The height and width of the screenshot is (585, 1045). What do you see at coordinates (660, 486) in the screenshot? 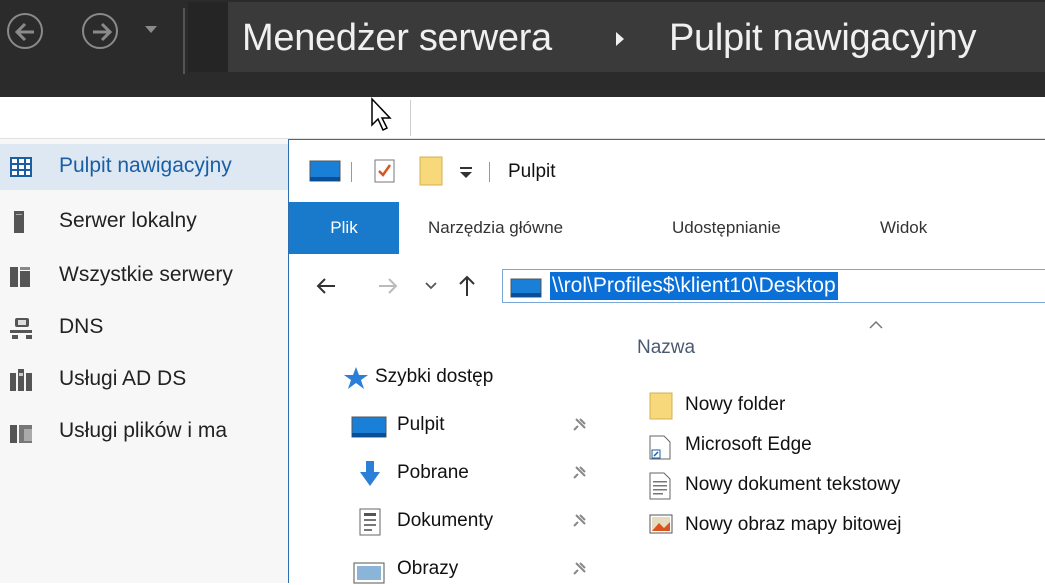
I see `text-file-icon` at bounding box center [660, 486].